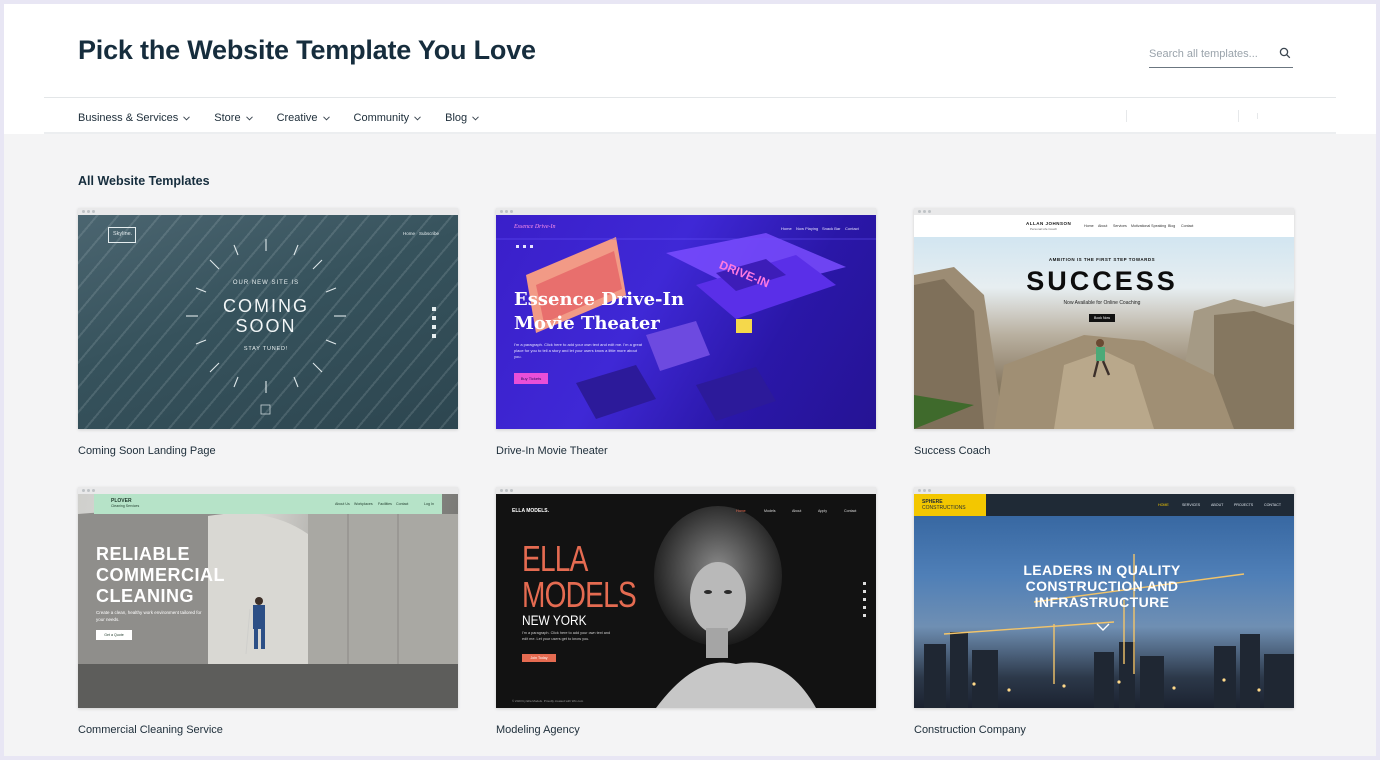 Image resolution: width=1380 pixels, height=760 pixels. Describe the element at coordinates (538, 730) in the screenshot. I see `template-name: Modeling Agency` at that location.